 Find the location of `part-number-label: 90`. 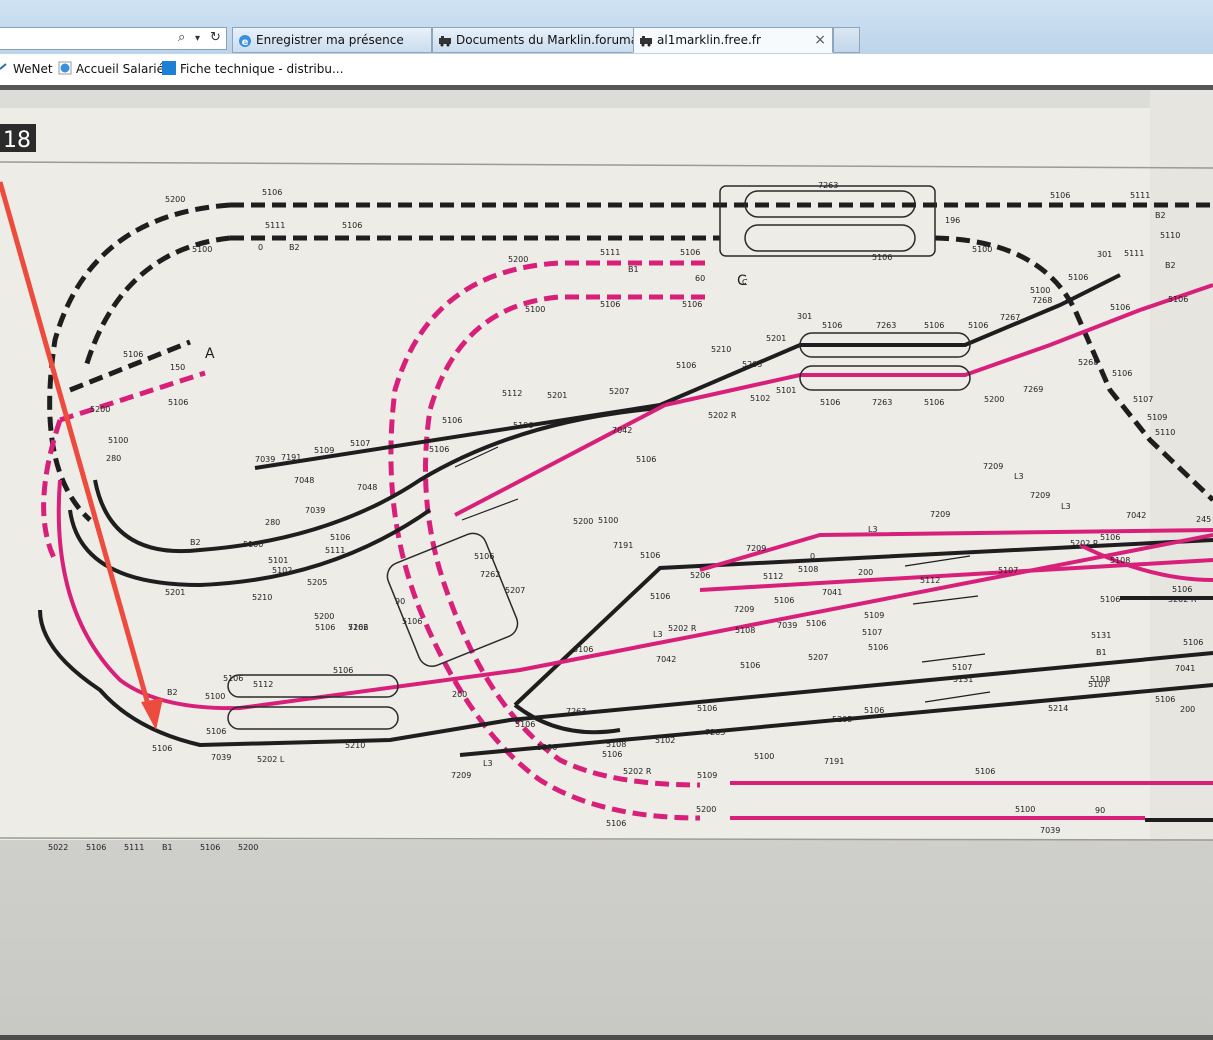

part-number-label: 90 is located at coordinates (400, 601).